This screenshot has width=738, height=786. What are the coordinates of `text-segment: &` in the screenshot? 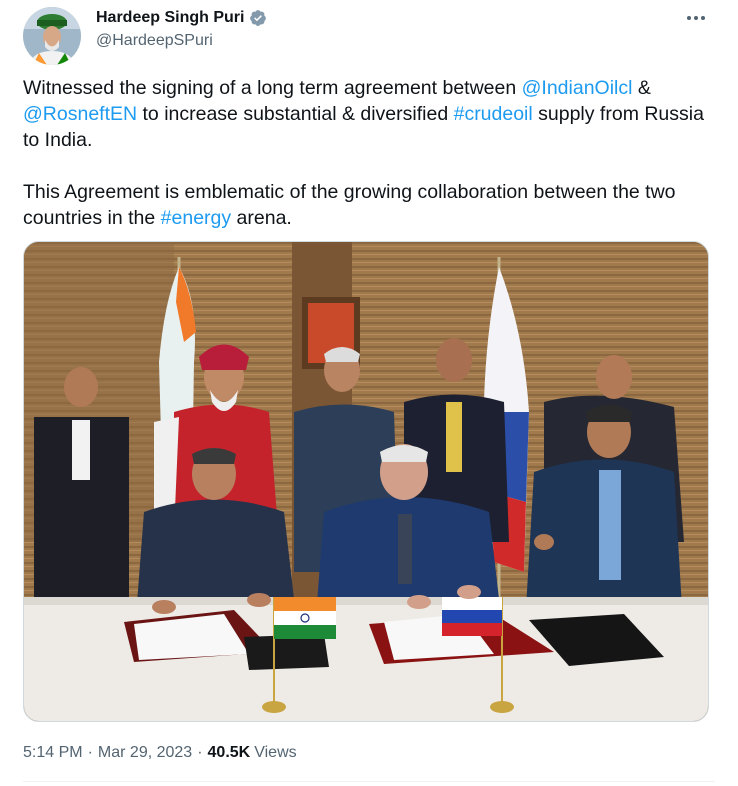 It's located at (641, 88).